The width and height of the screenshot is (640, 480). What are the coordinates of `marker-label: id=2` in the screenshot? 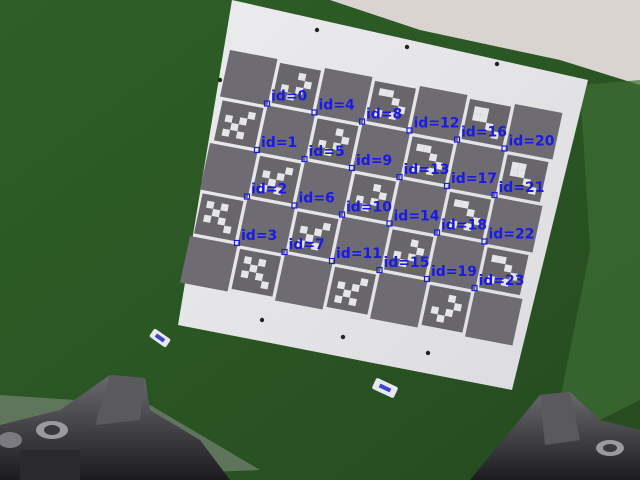 It's located at (269, 190).